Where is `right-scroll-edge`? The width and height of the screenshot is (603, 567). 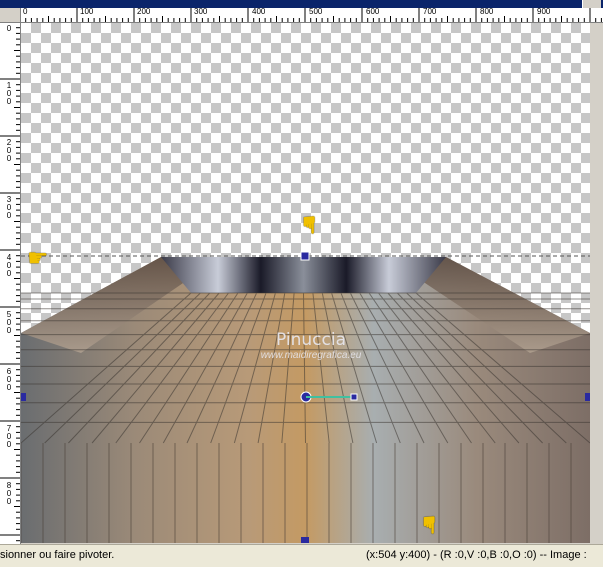 right-scroll-edge is located at coordinates (596, 283).